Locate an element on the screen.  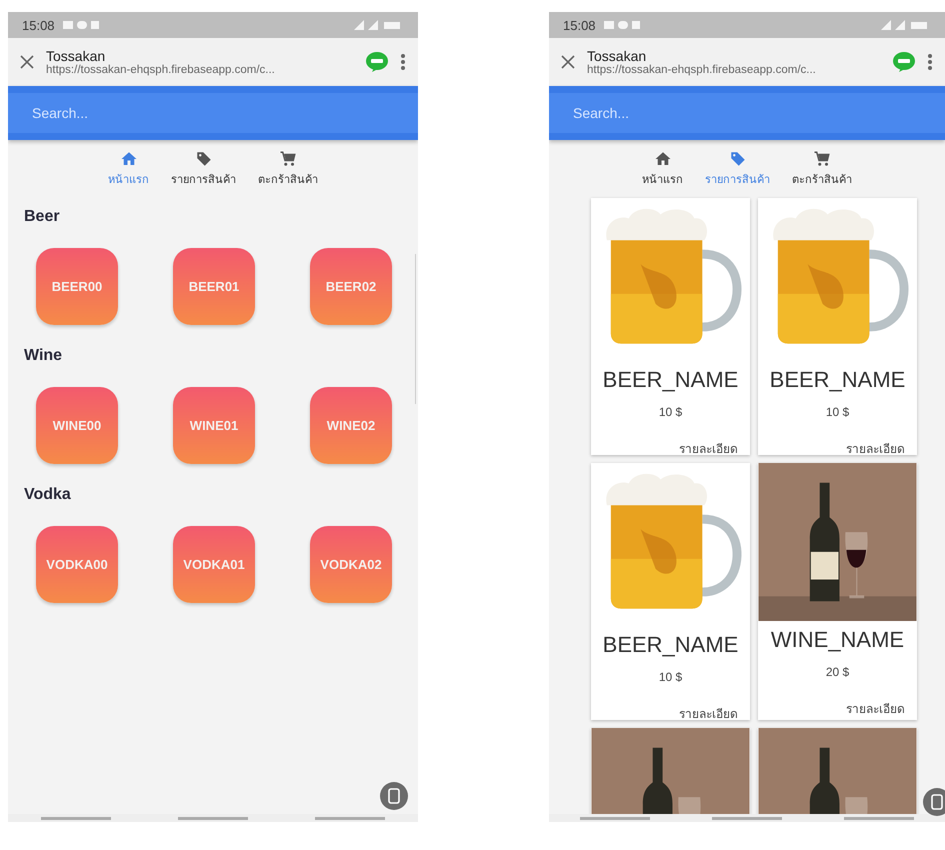
category-heading: Beer is located at coordinates (42, 217).